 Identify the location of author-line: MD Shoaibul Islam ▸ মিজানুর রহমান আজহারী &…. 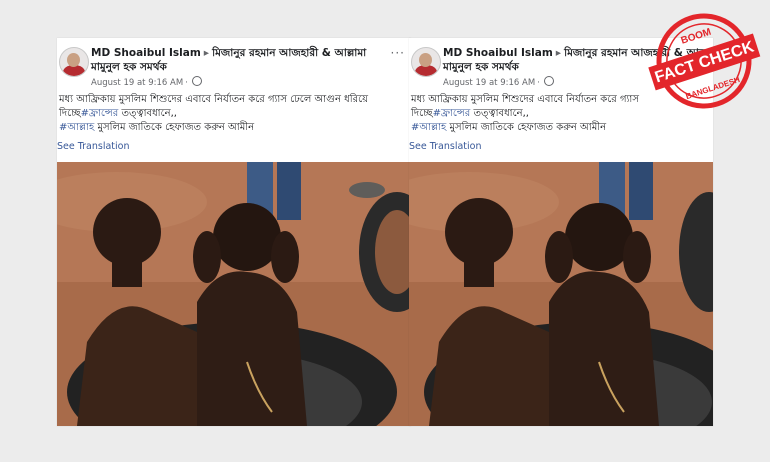
(251, 53).